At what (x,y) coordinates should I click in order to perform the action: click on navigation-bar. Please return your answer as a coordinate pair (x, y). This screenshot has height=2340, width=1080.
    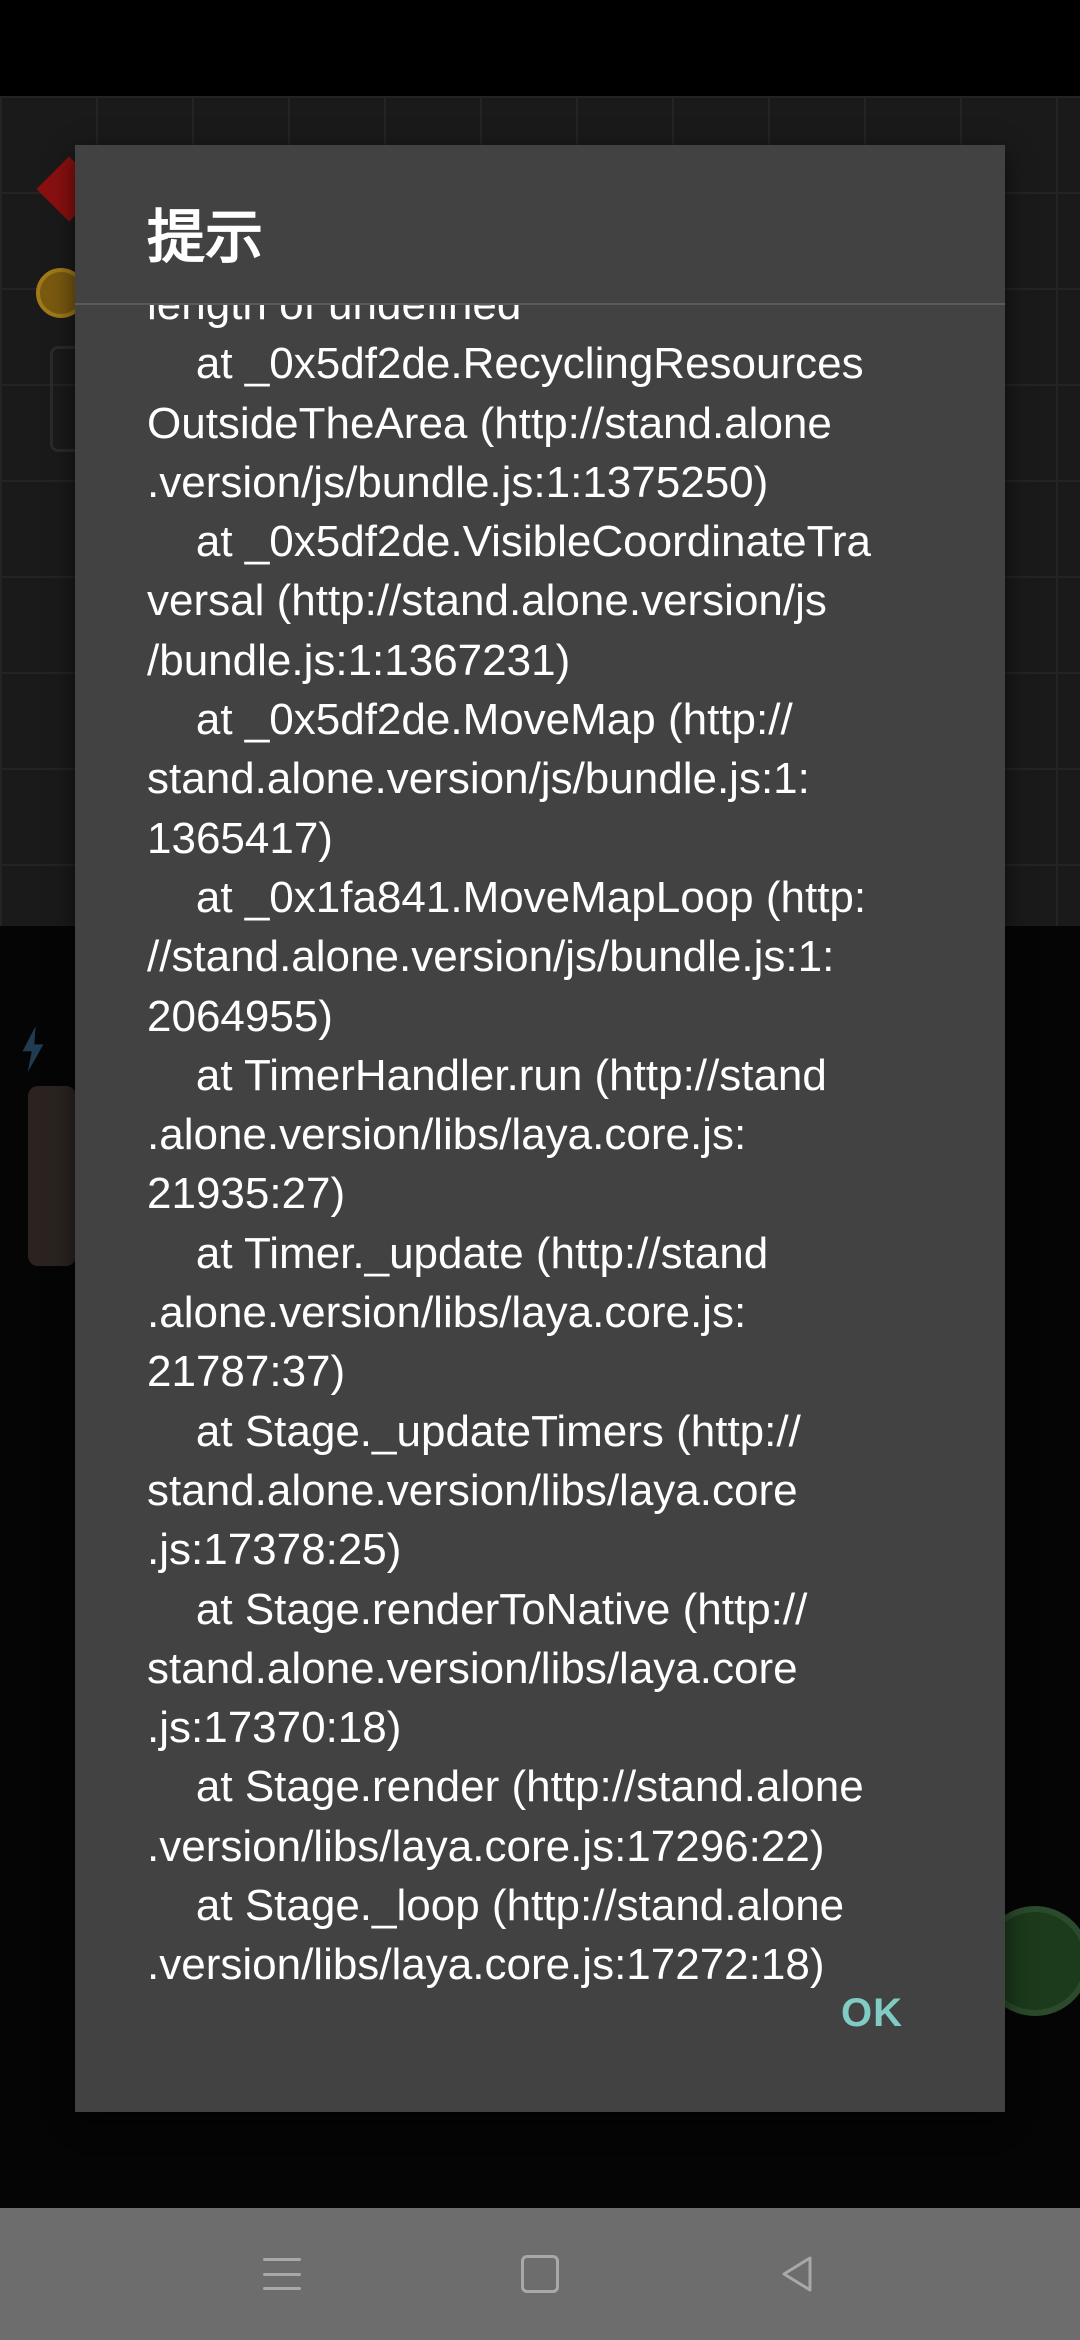
    Looking at the image, I should click on (540, 2274).